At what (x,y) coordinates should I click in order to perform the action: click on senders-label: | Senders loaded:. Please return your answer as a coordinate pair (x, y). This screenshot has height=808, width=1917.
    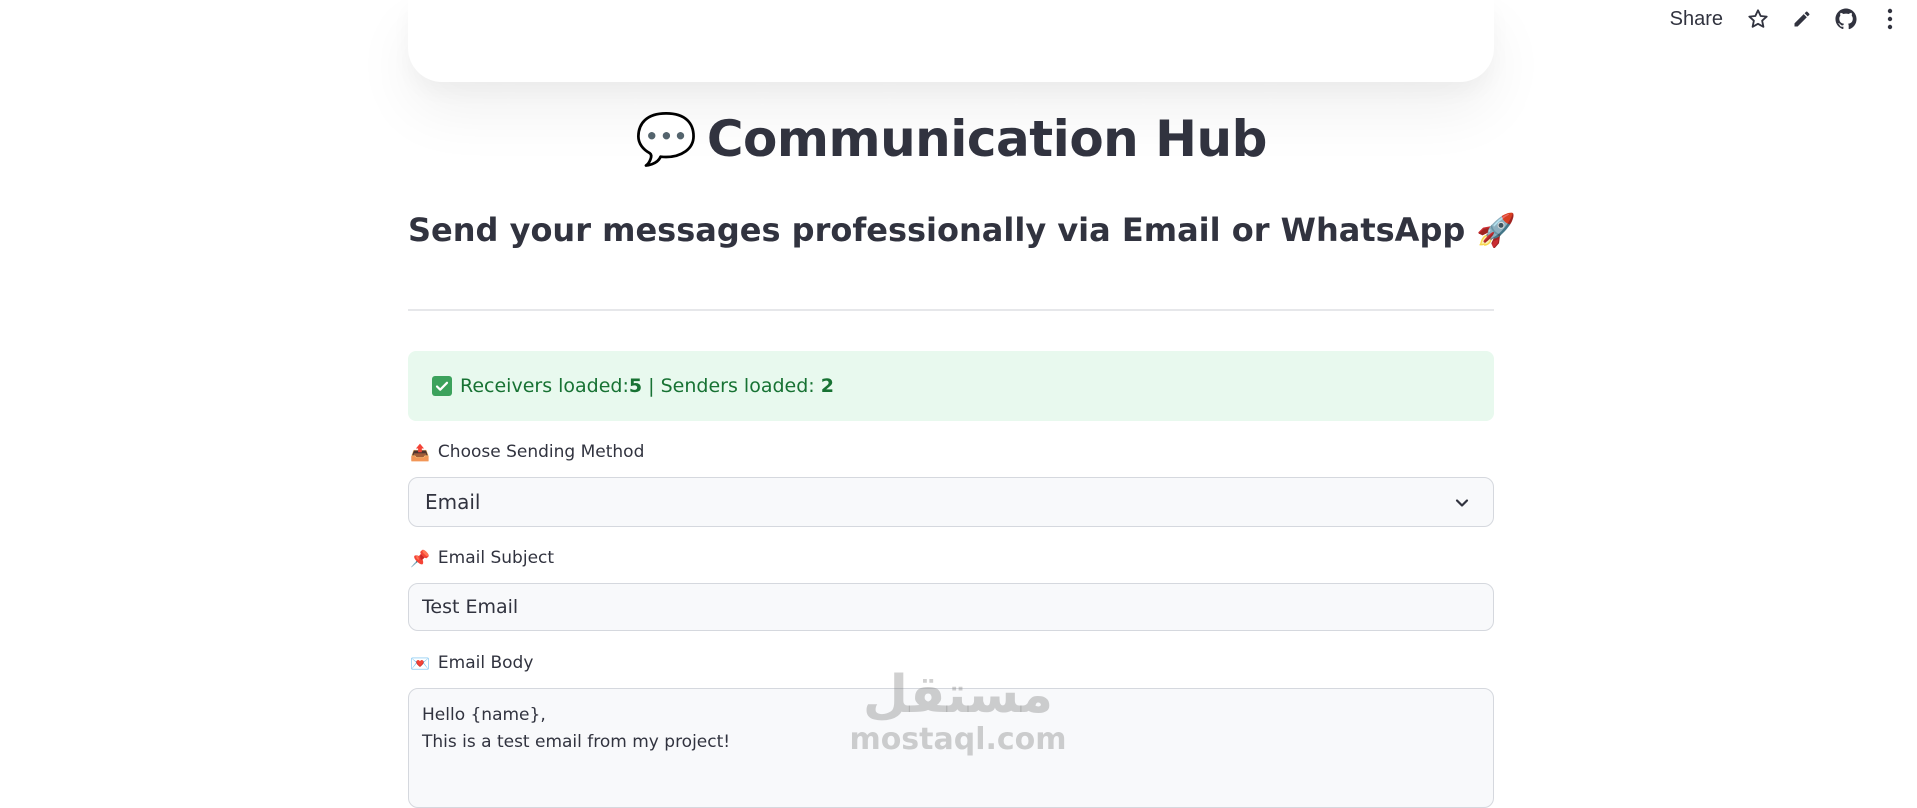
    Looking at the image, I should click on (731, 386).